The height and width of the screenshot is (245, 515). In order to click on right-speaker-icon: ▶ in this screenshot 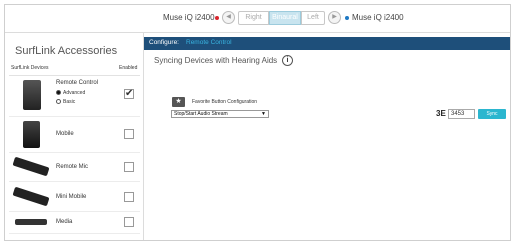, I will do `click(334, 17)`.